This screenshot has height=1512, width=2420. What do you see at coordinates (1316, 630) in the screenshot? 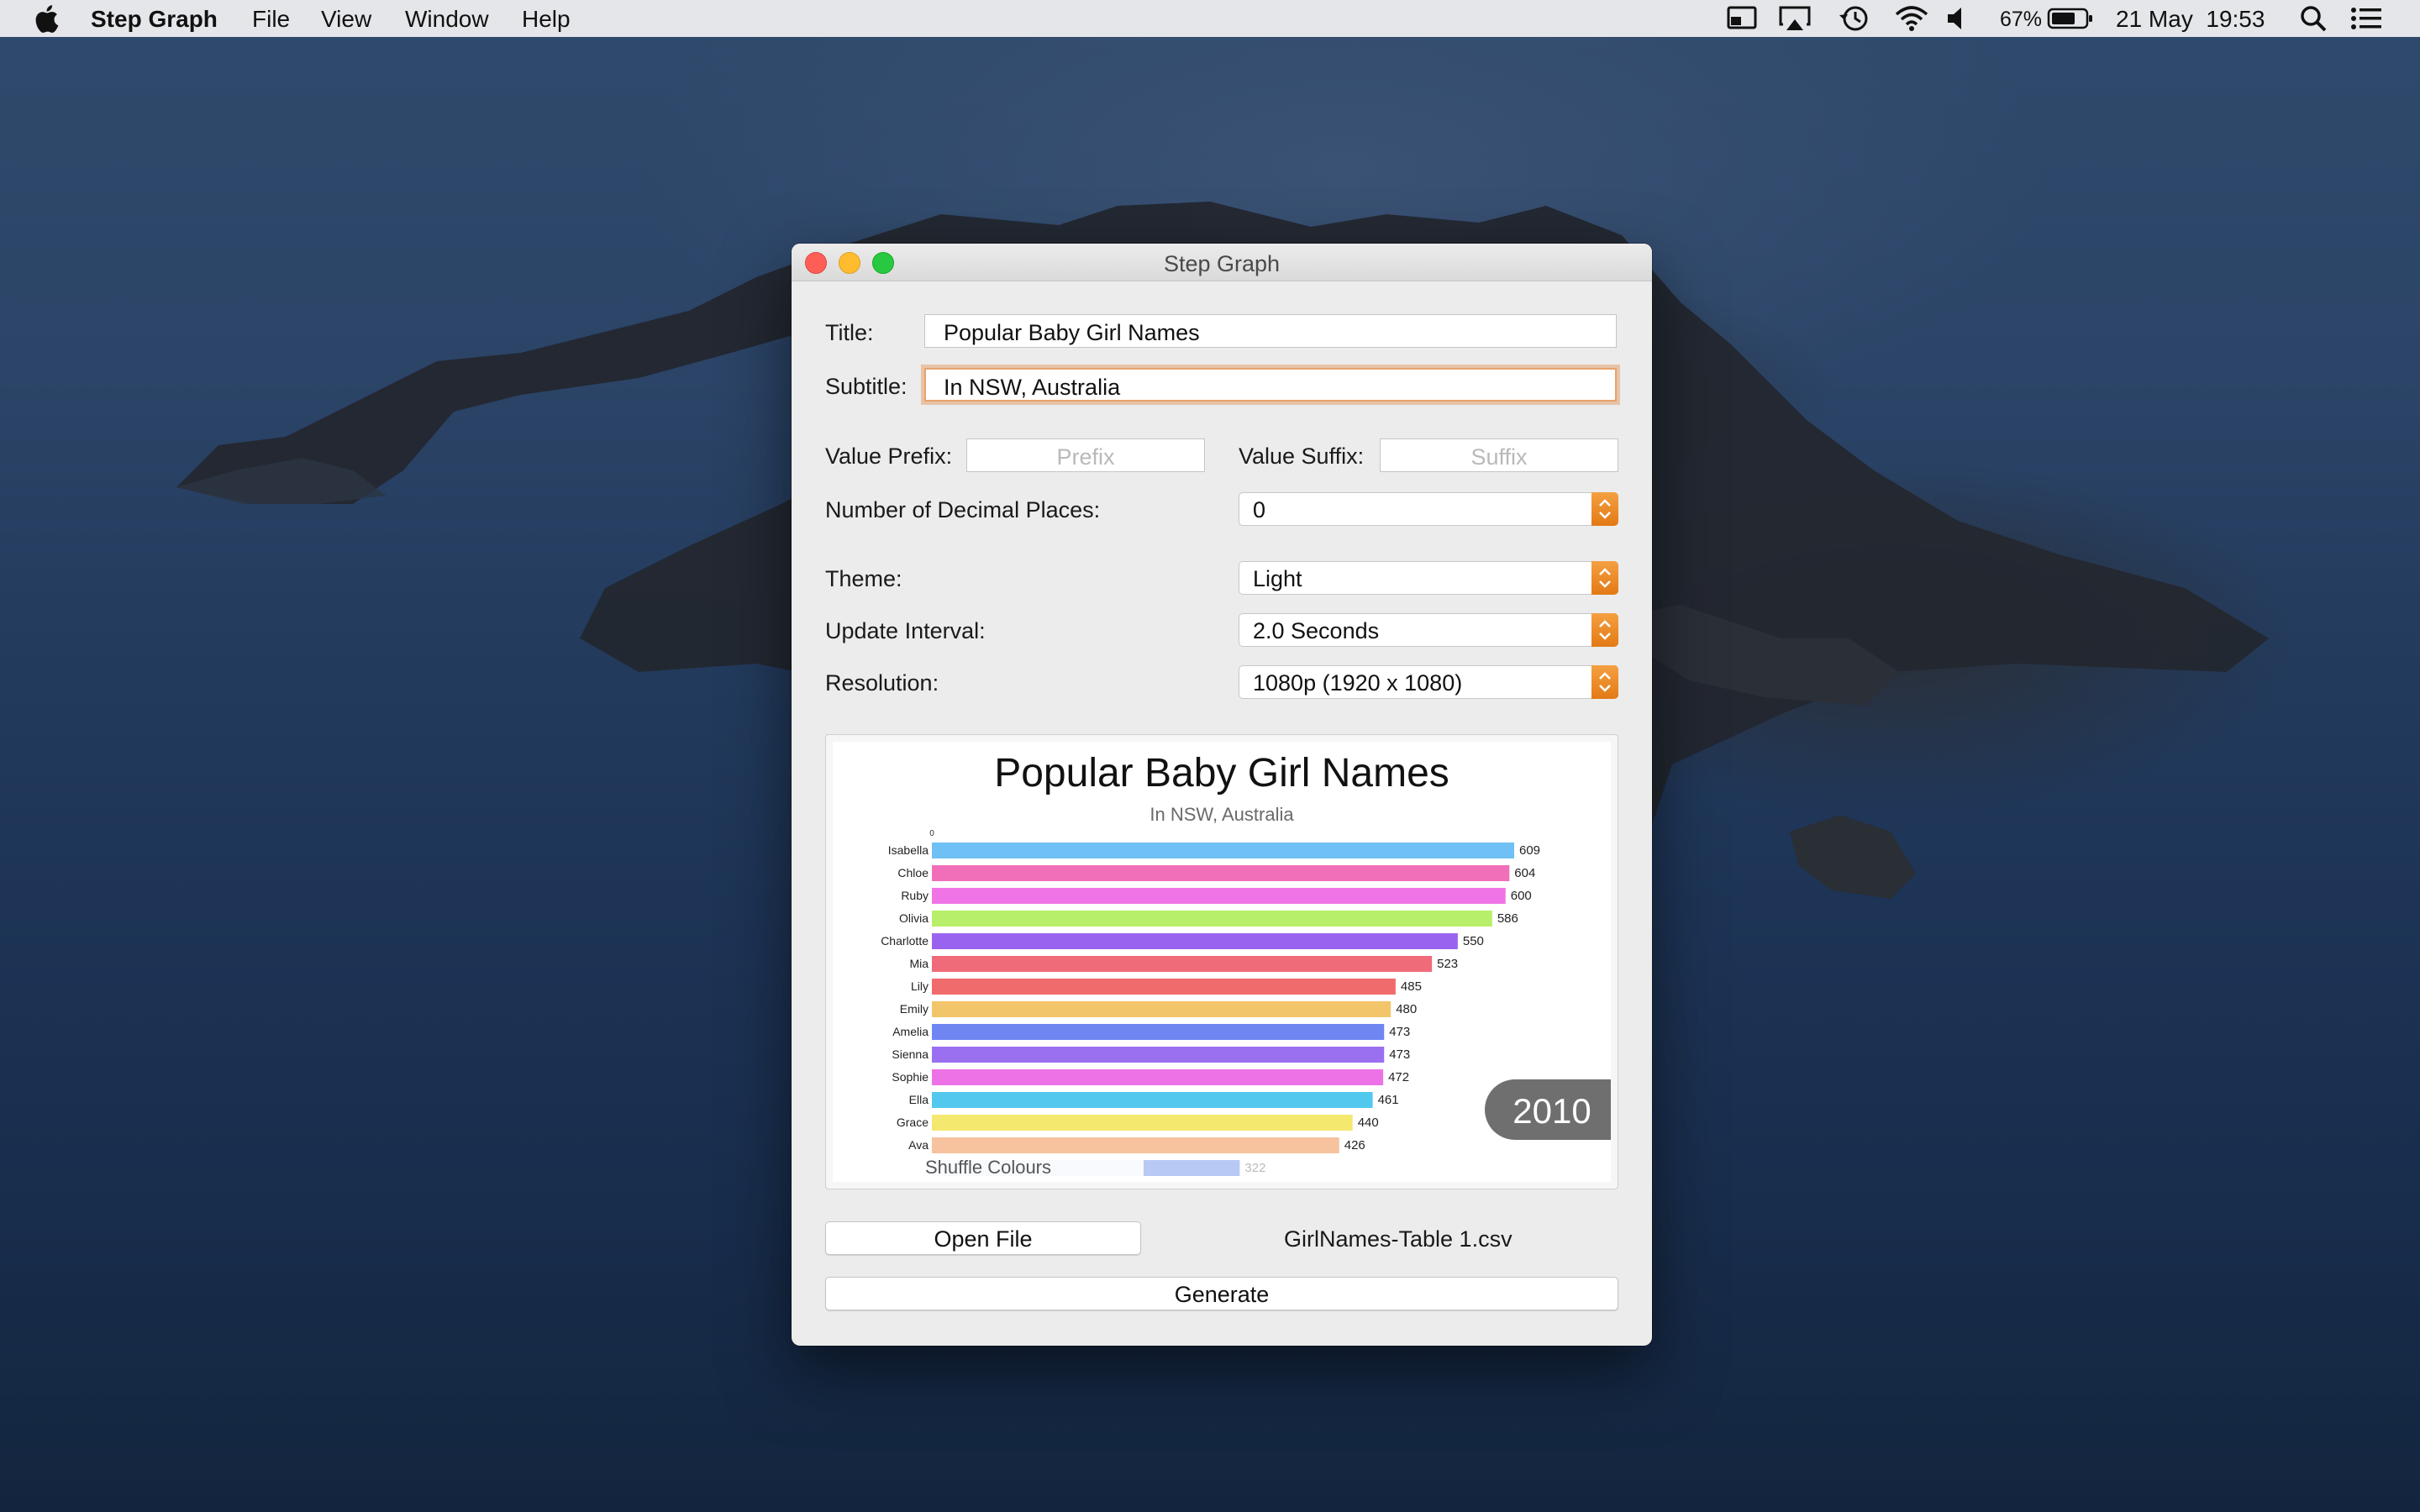
I see `update-interval-value: 2.0 Seconds` at bounding box center [1316, 630].